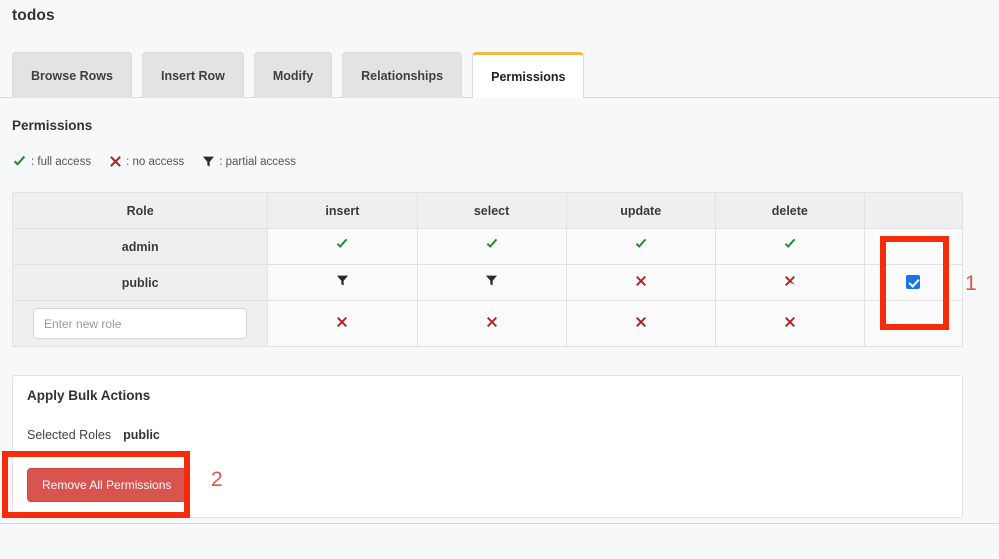  What do you see at coordinates (89, 395) in the screenshot?
I see `bulk-actions-title: Apply Bulk Actions` at bounding box center [89, 395].